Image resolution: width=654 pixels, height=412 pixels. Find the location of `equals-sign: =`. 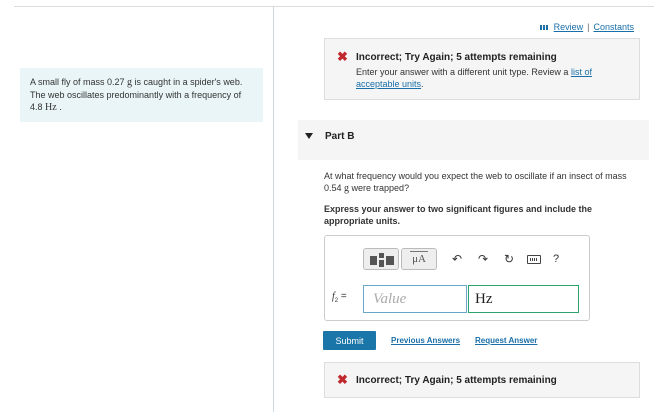

equals-sign: = is located at coordinates (342, 296).